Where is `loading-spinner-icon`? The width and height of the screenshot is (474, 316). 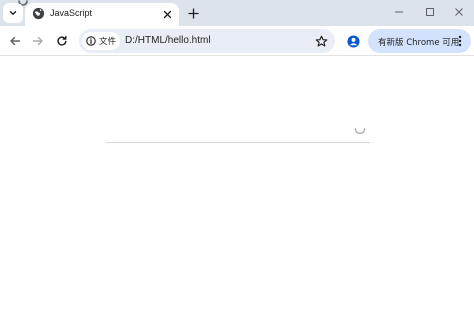
loading-spinner-icon is located at coordinates (360, 131).